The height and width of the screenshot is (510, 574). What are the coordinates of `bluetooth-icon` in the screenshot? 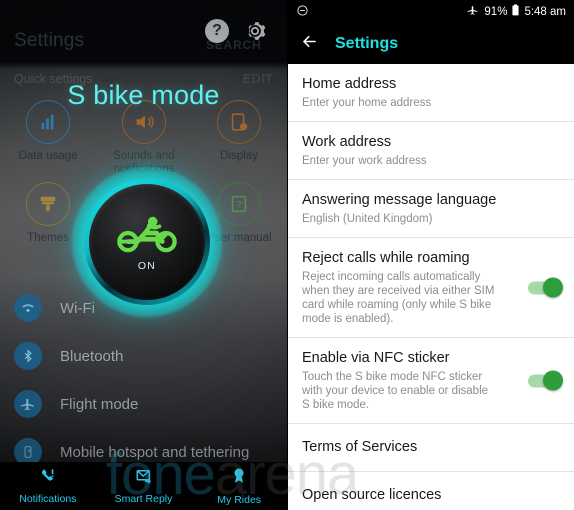 It's located at (28, 356).